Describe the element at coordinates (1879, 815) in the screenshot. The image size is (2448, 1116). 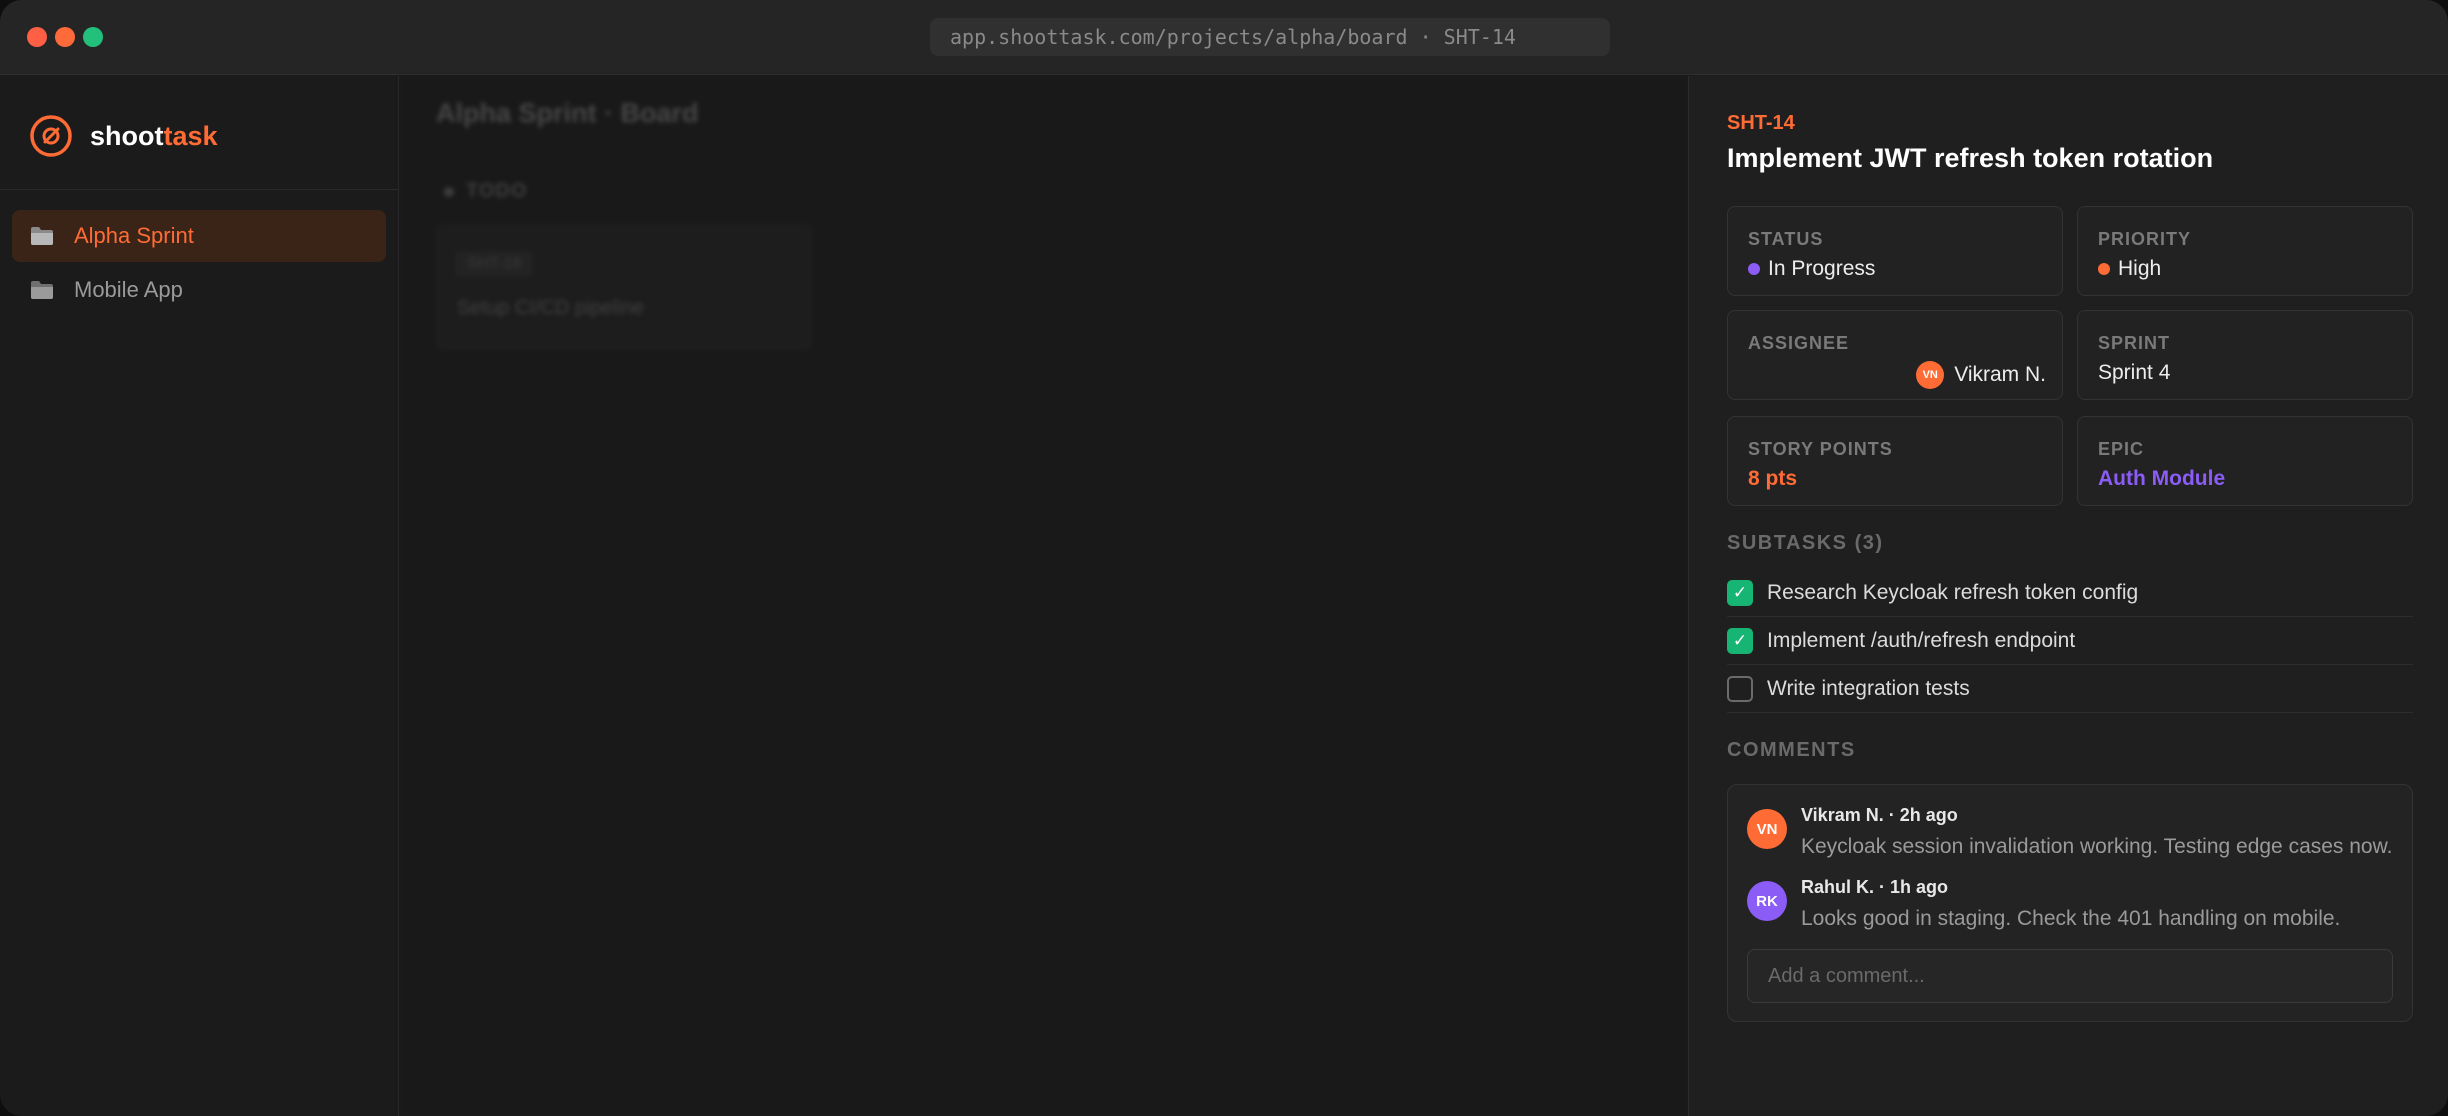
I see `comment-author: Vikram N. · 2h ago` at that location.